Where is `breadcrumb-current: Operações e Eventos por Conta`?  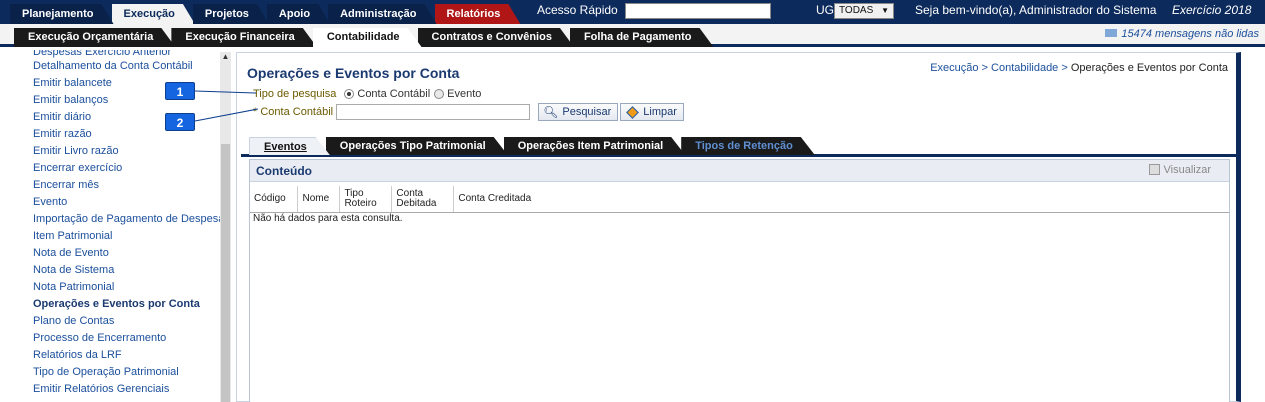
breadcrumb-current: Operações e Eventos por Conta is located at coordinates (1149, 68).